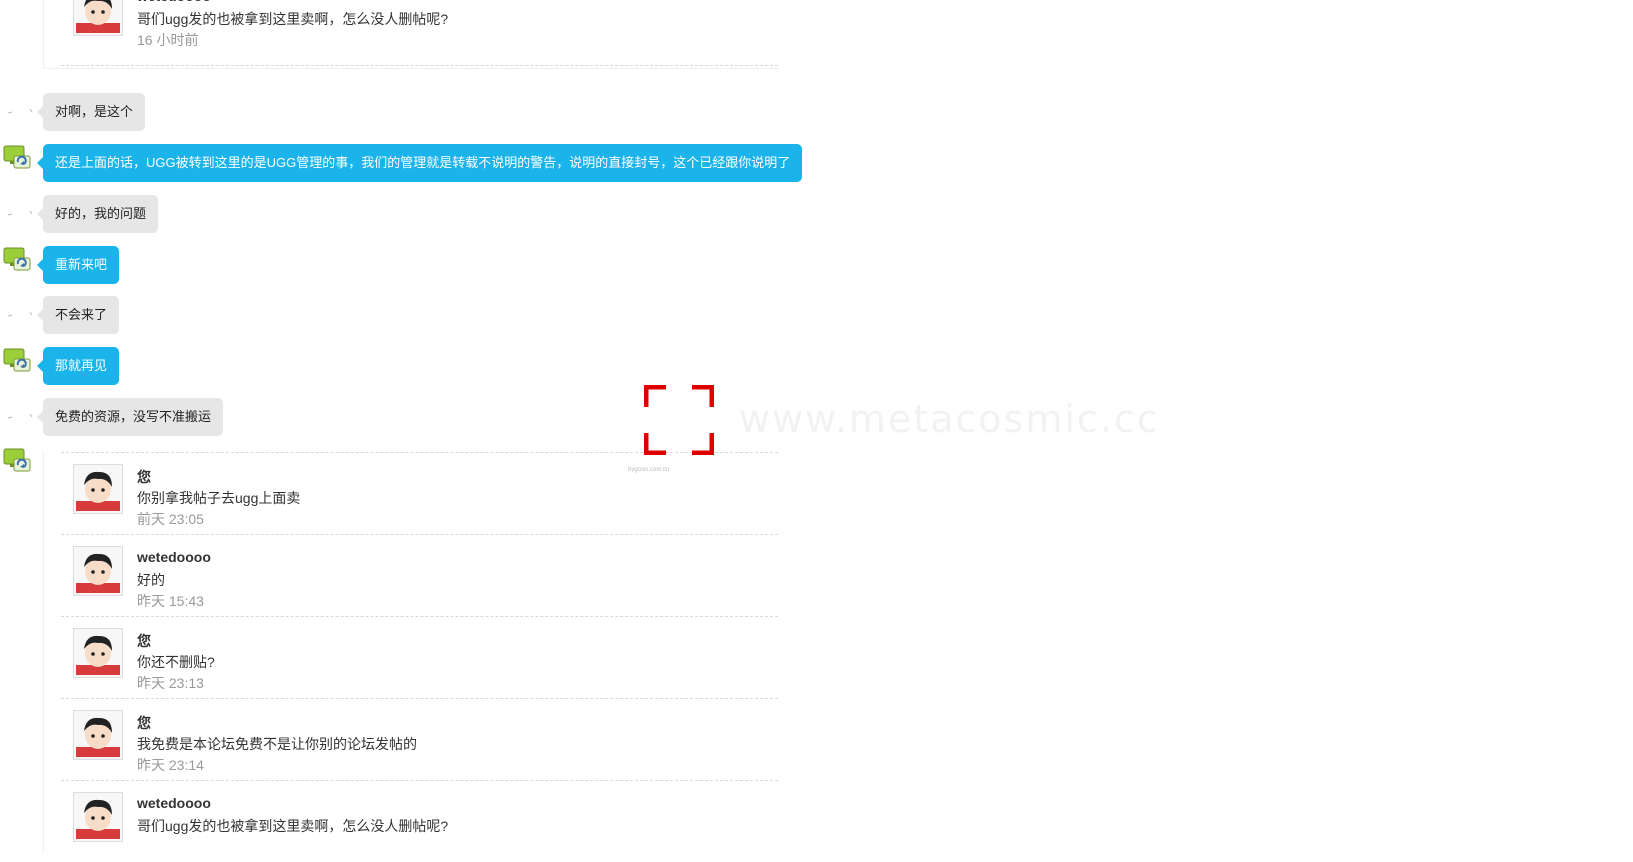 The height and width of the screenshot is (862, 1633). I want to click on quote-text: 你还不删贴?, so click(176, 662).